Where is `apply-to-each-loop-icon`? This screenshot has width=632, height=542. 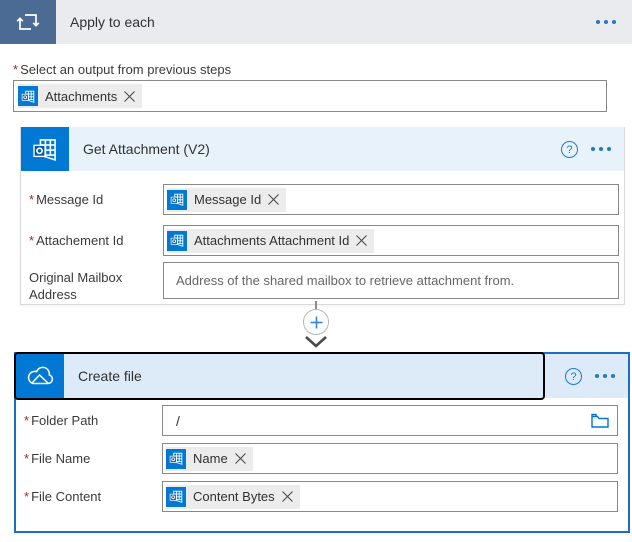 apply-to-each-loop-icon is located at coordinates (28, 22).